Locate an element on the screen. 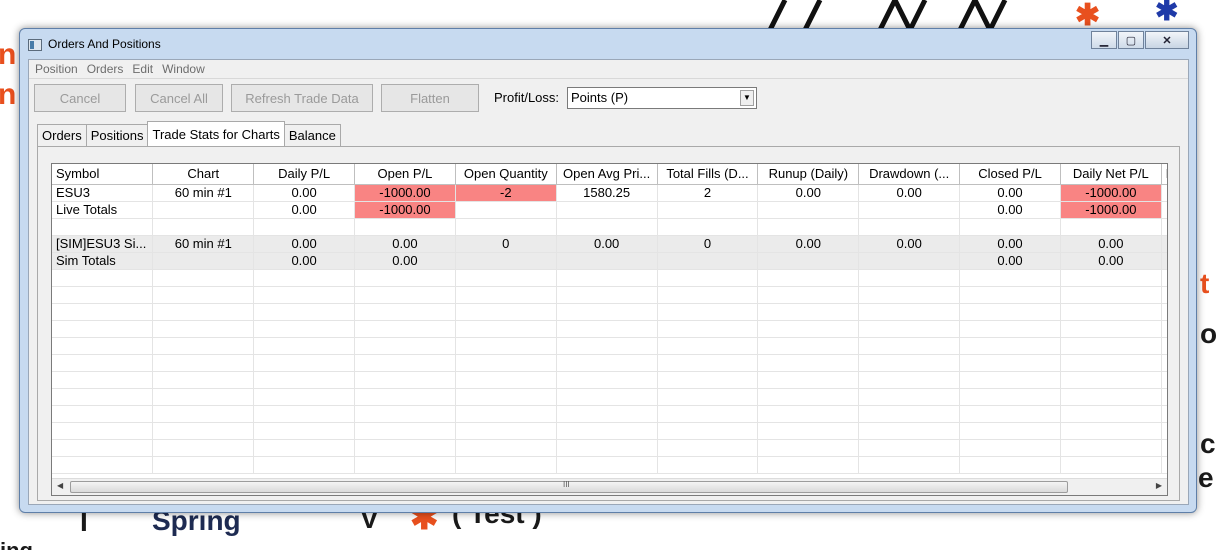 This screenshot has width=1218, height=550. column-header: Chart is located at coordinates (203, 174).